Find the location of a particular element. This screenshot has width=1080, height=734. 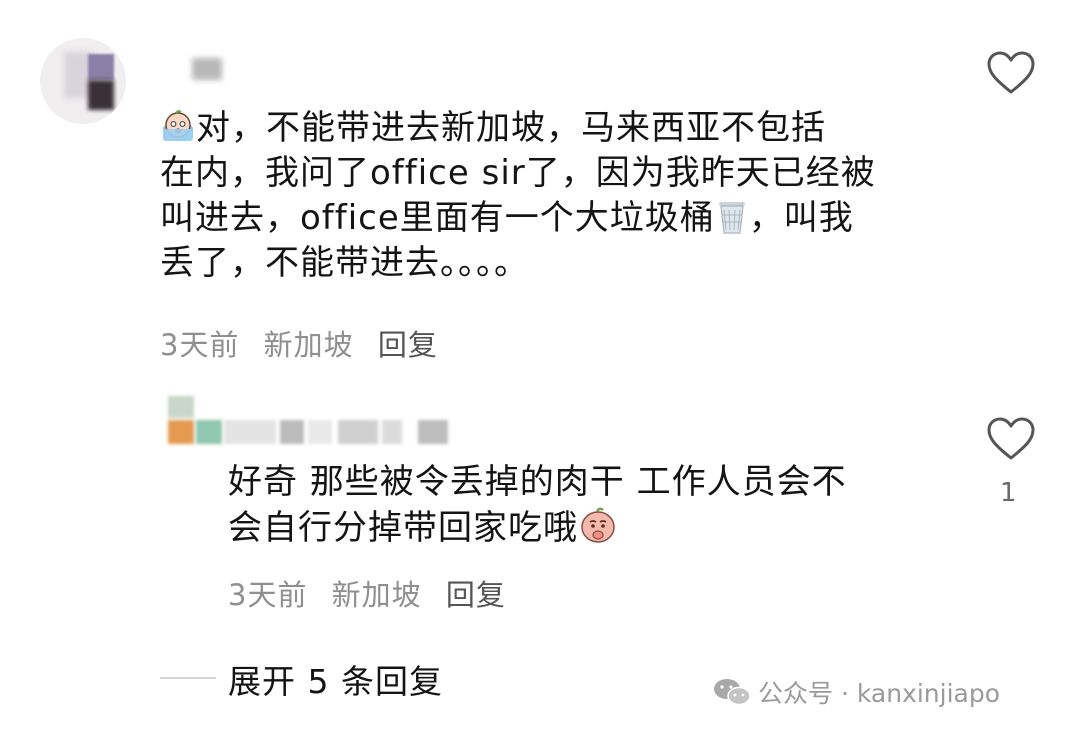

reply-user-blurred is located at coordinates (313, 422).